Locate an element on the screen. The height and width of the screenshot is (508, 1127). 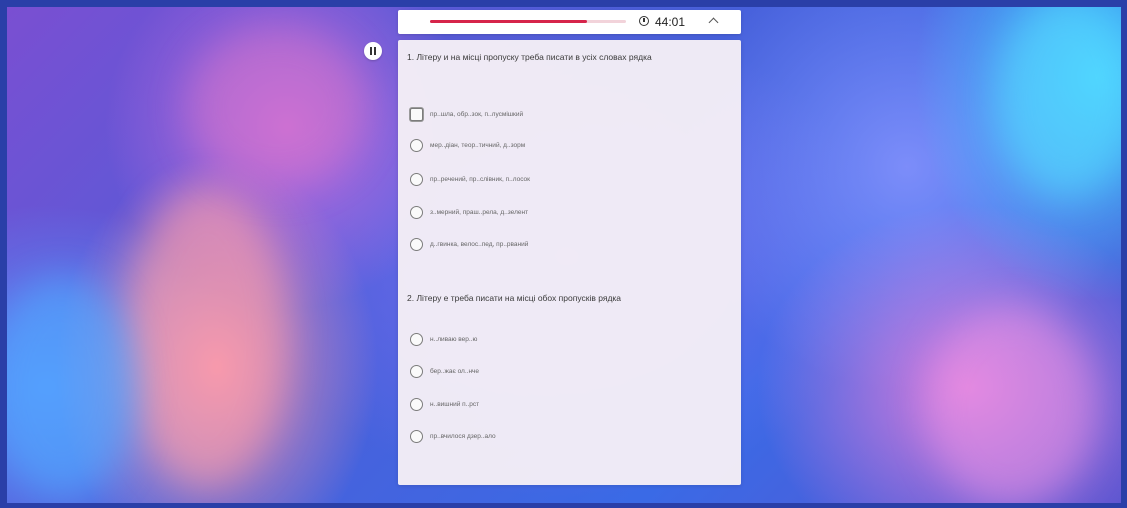
timer-progress-fill is located at coordinates (508, 21).